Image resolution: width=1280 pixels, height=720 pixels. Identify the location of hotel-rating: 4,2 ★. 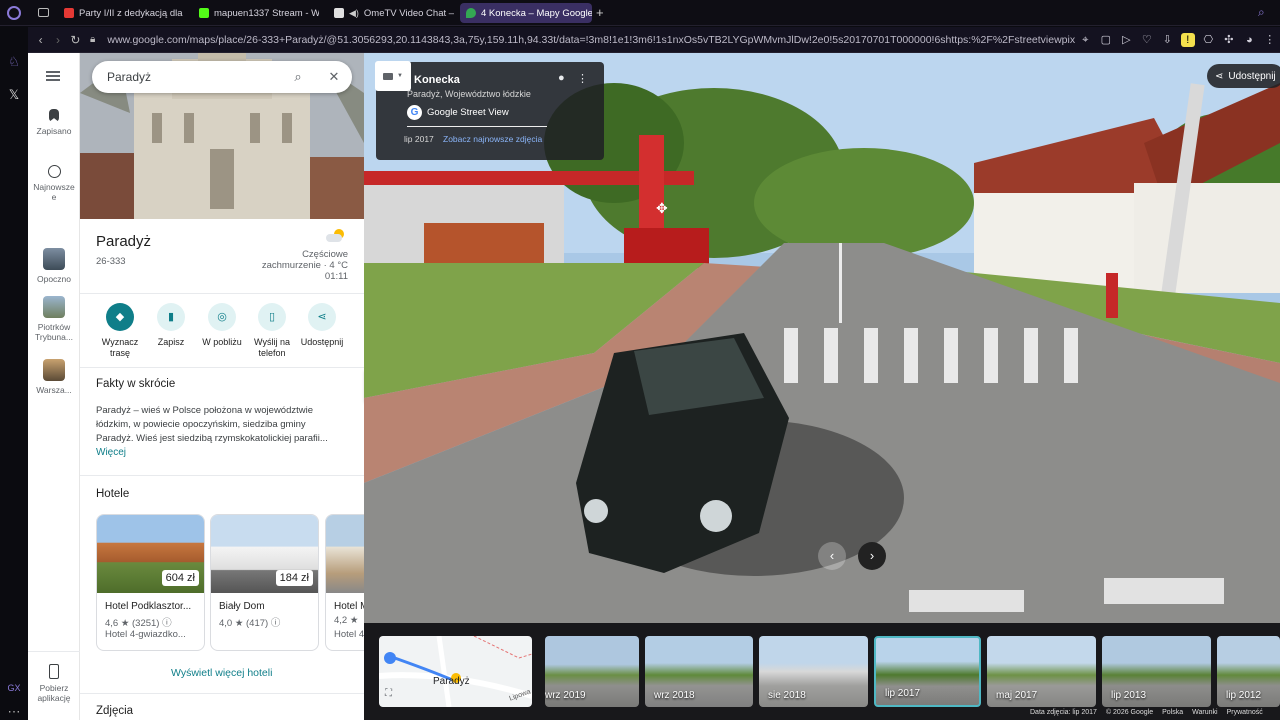
(346, 620).